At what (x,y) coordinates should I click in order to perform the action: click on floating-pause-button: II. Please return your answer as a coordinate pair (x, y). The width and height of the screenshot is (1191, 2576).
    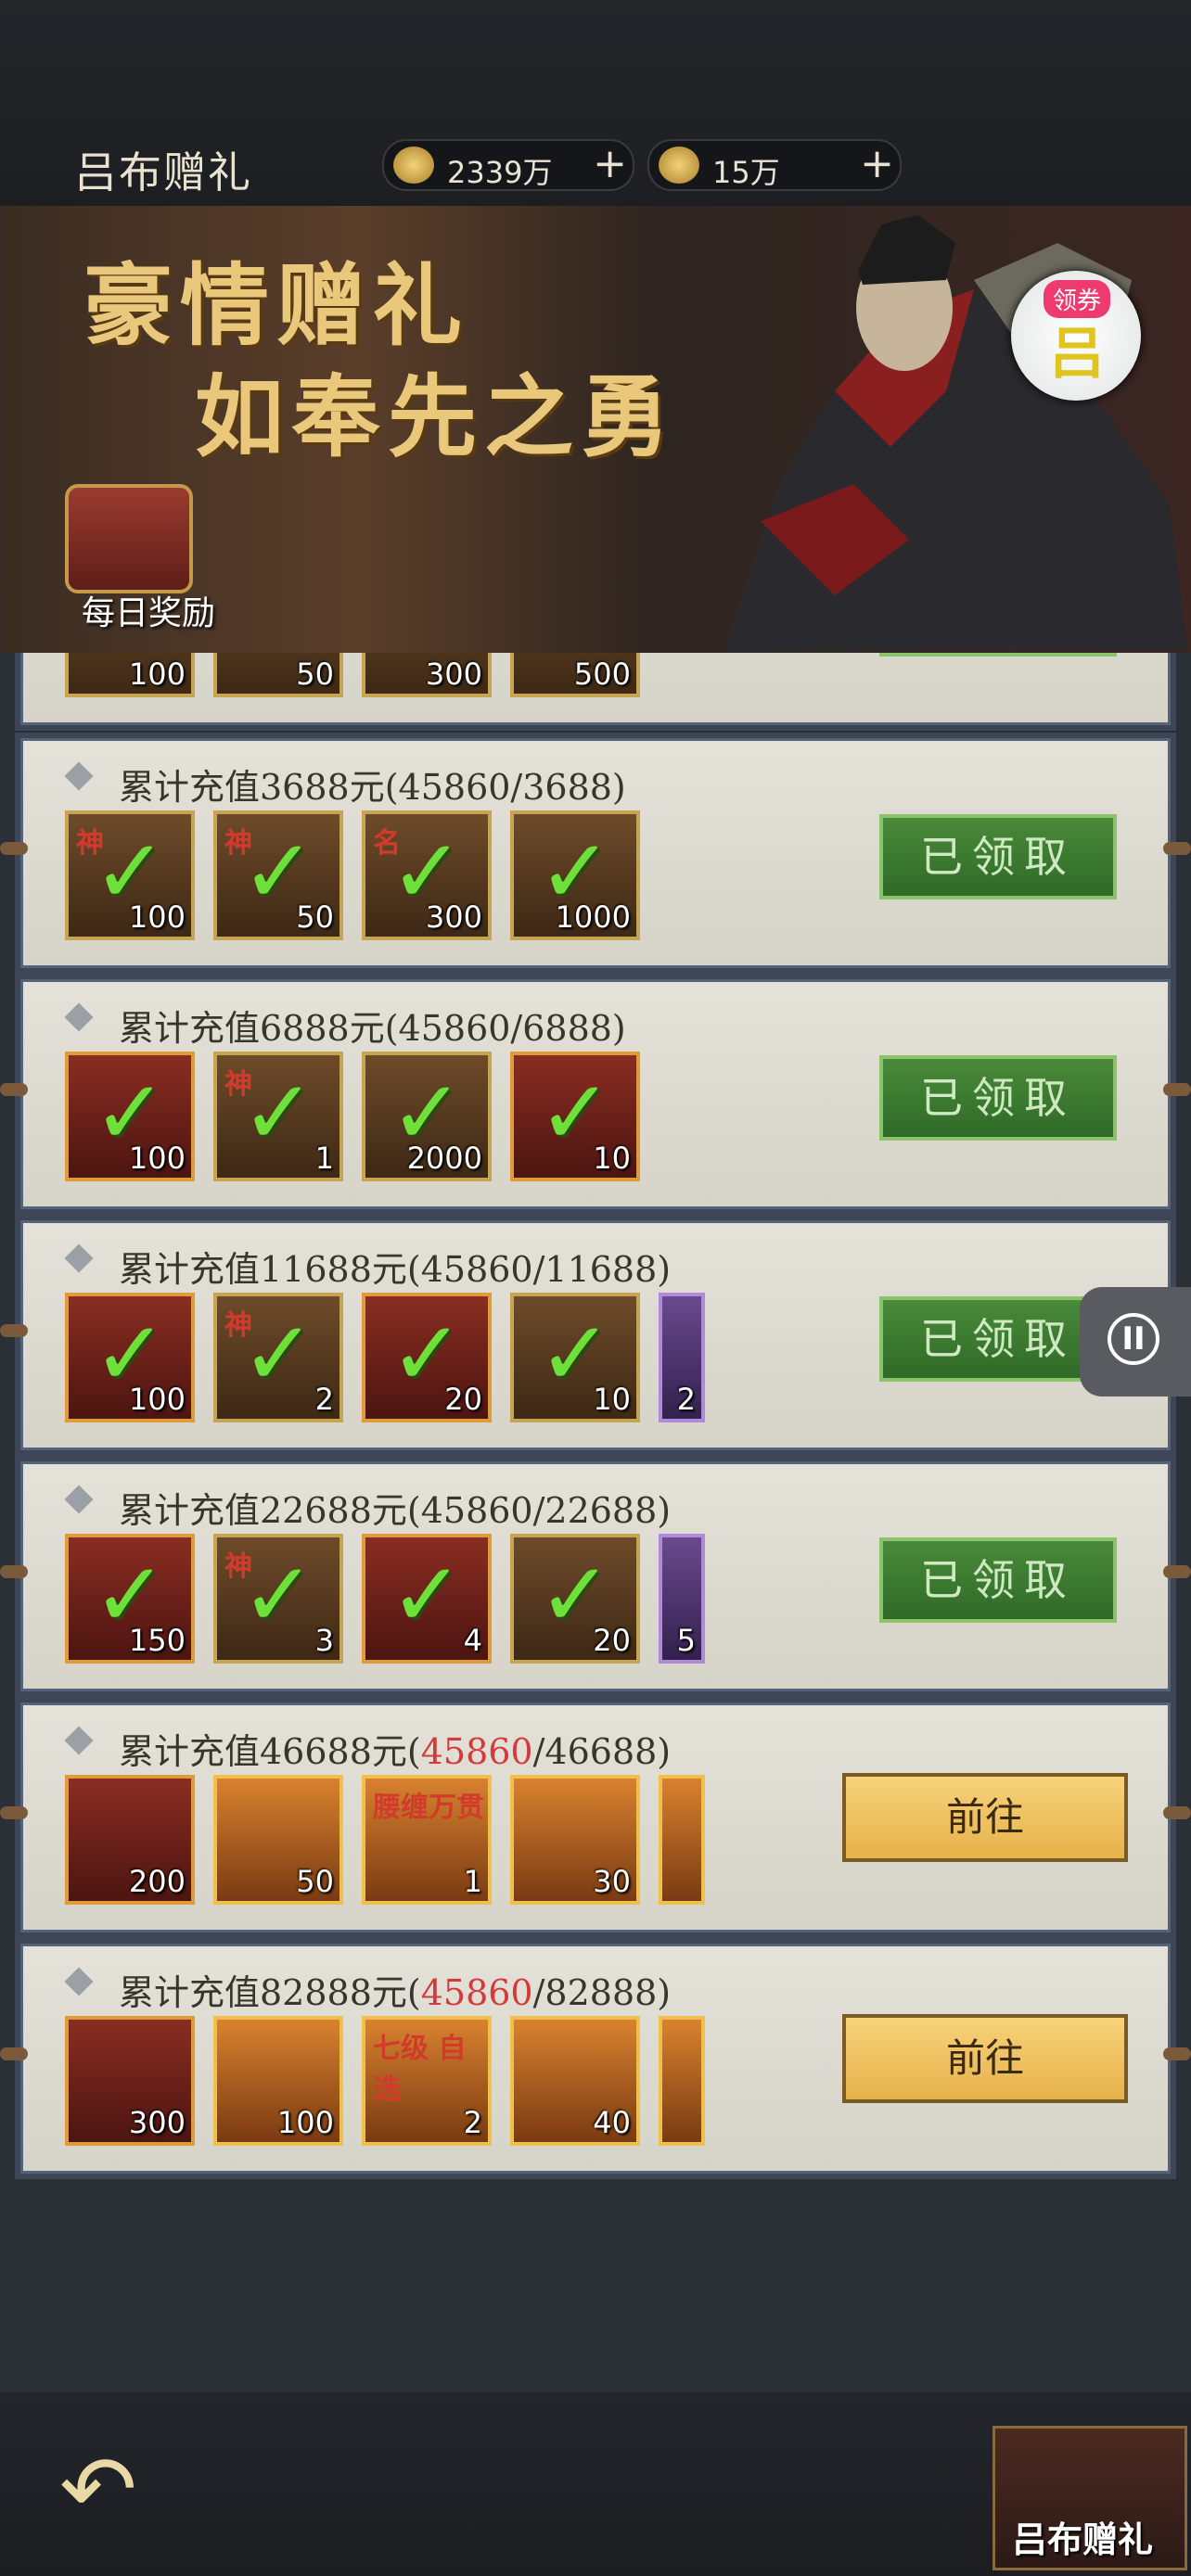
    Looking at the image, I should click on (1136, 1341).